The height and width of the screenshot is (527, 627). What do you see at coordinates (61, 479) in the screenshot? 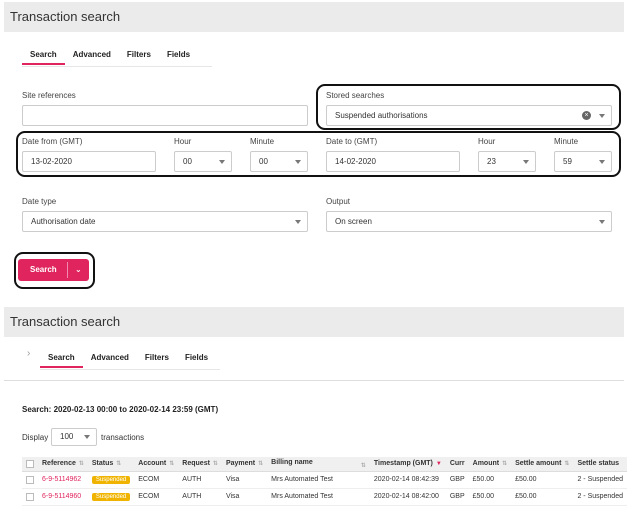
I see `reference-link: 6-9-5114962` at bounding box center [61, 479].